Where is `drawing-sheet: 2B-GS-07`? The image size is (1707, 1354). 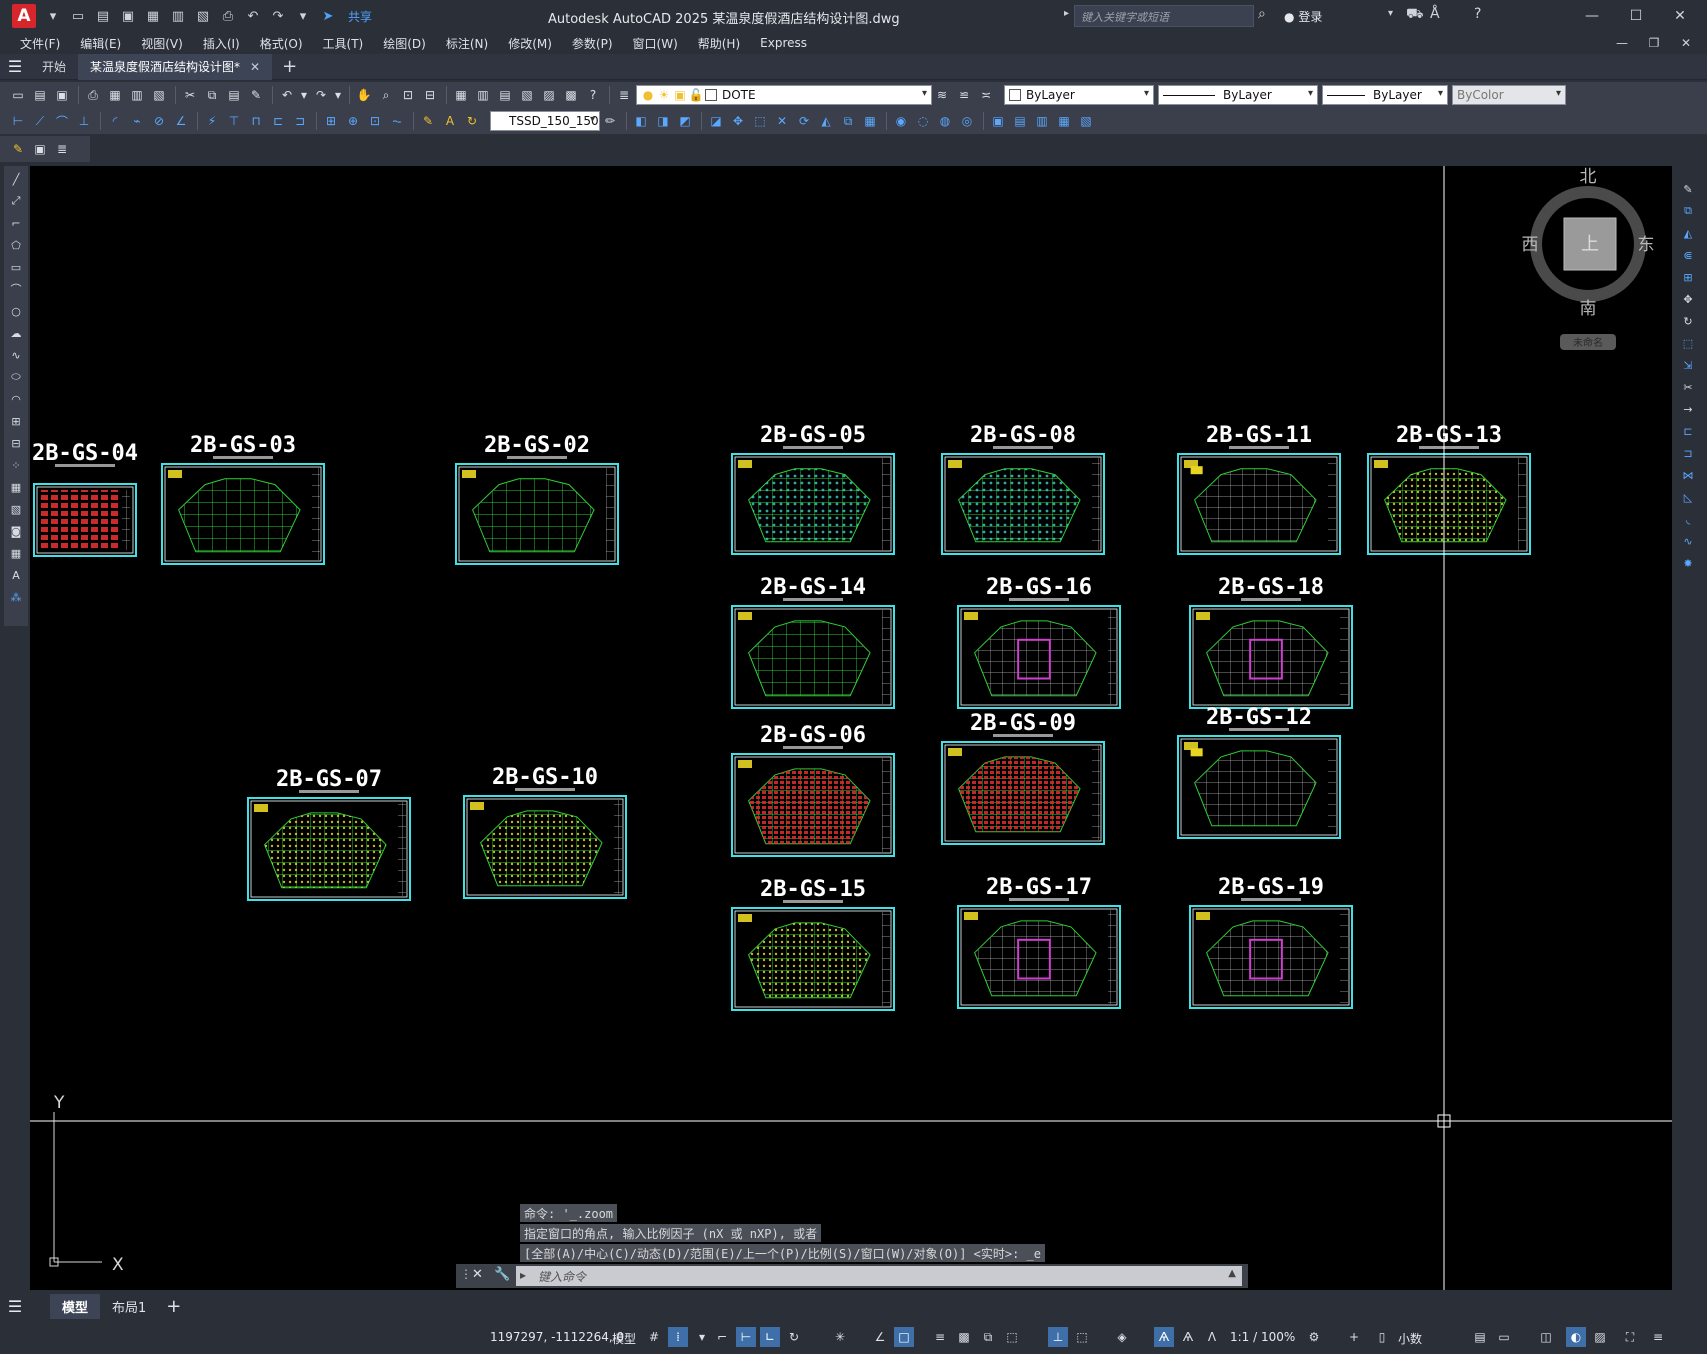
drawing-sheet: 2B-GS-07 is located at coordinates (329, 834).